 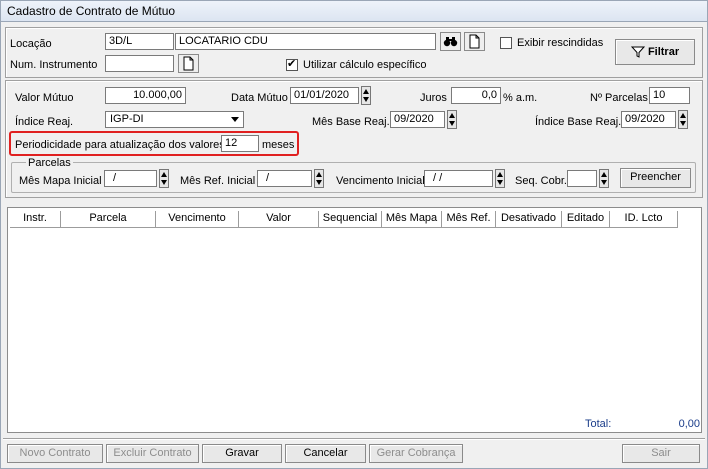 What do you see at coordinates (218, 181) in the screenshot?
I see `mes-ref-label: Mês Ref. Inicial` at bounding box center [218, 181].